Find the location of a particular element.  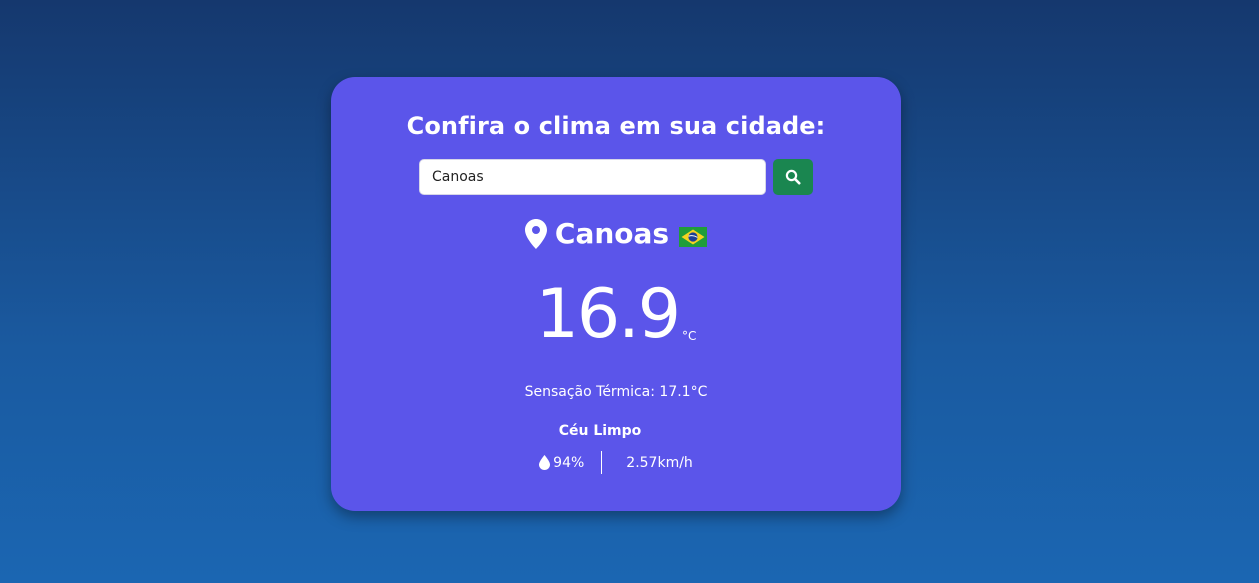

humidity: 94% is located at coordinates (570, 463).